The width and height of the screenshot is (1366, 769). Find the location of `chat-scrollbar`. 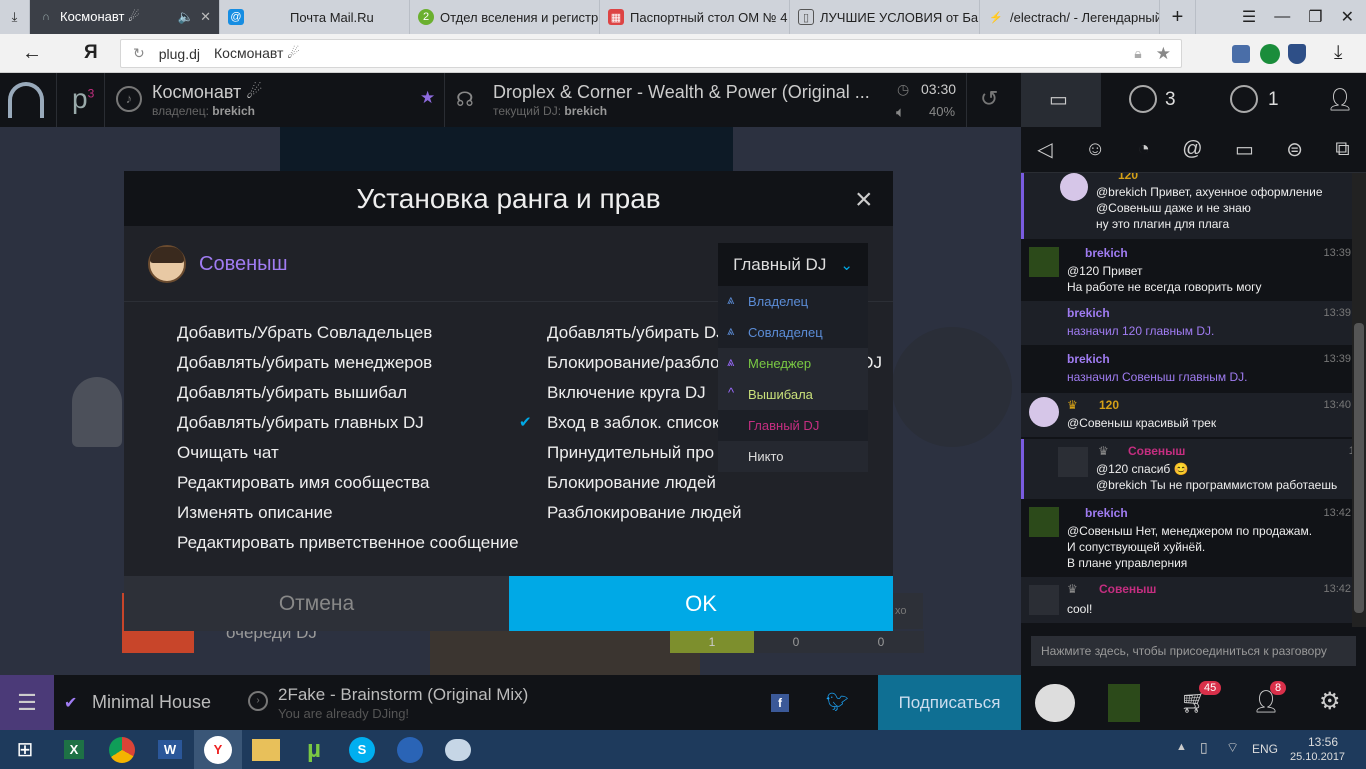

chat-scrollbar is located at coordinates (1359, 400).